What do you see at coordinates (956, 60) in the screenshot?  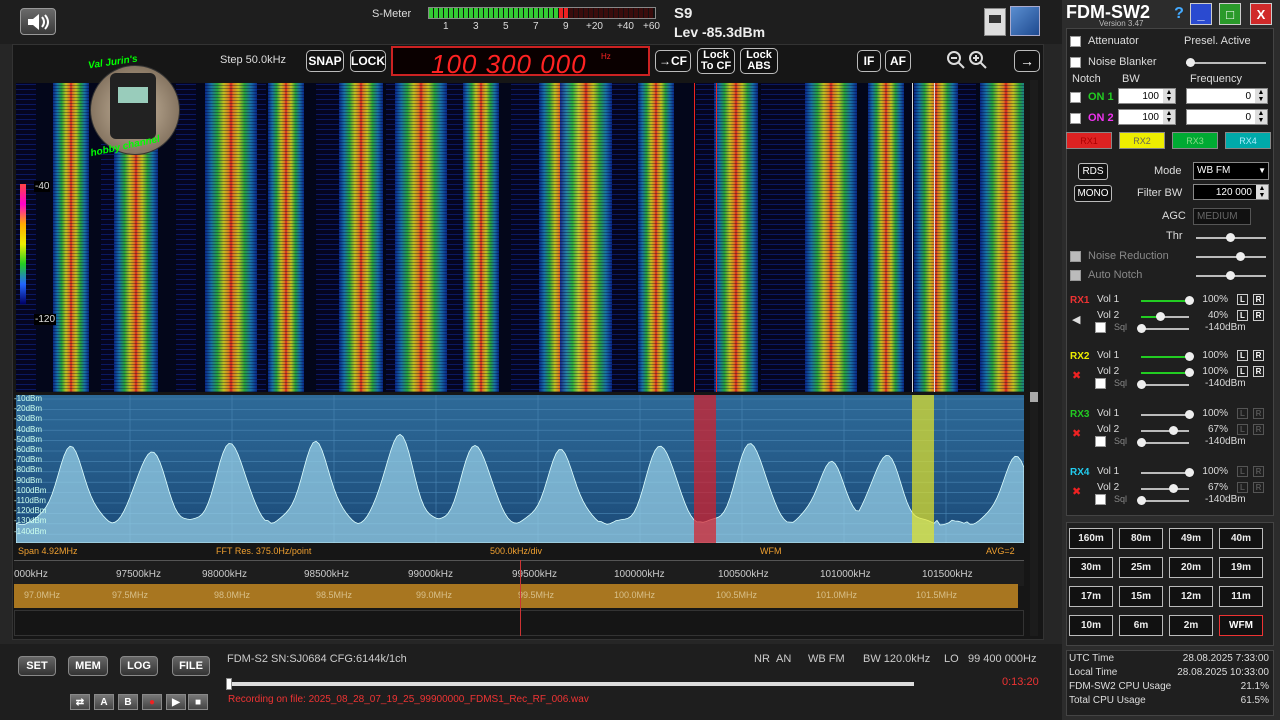 I see `zoom-out-icon` at bounding box center [956, 60].